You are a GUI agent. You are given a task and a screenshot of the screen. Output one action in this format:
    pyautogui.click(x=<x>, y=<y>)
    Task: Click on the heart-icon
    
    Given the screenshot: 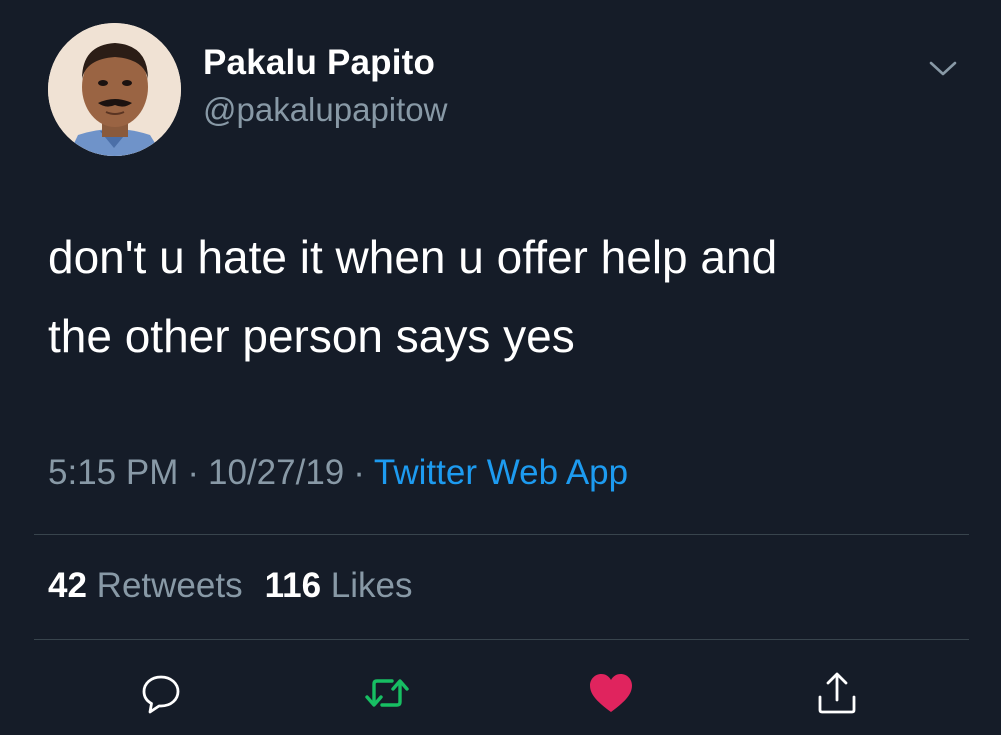 What is the action you would take?
    pyautogui.click(x=611, y=693)
    